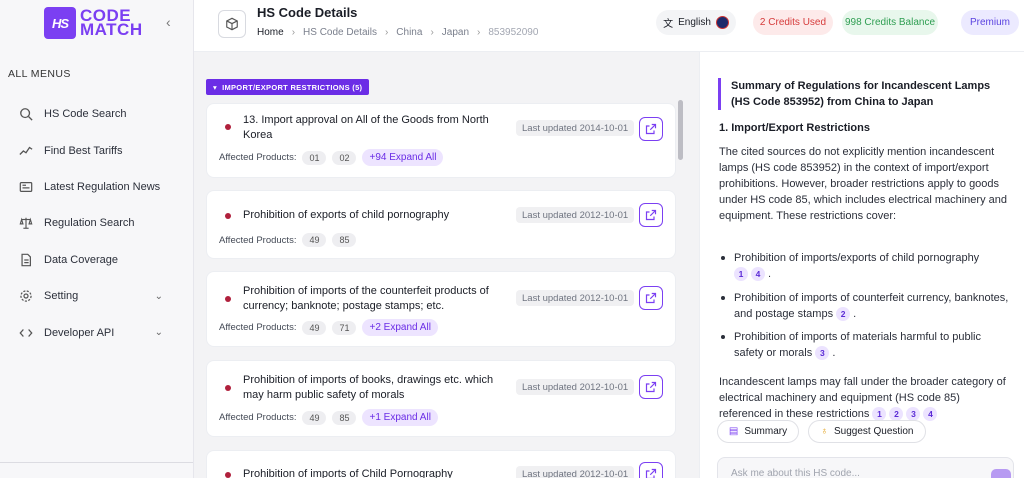 This screenshot has height=478, width=1024. I want to click on section-toggle: ▾ IMPORT/EXPORT RESTRICTIONS (5), so click(288, 87).